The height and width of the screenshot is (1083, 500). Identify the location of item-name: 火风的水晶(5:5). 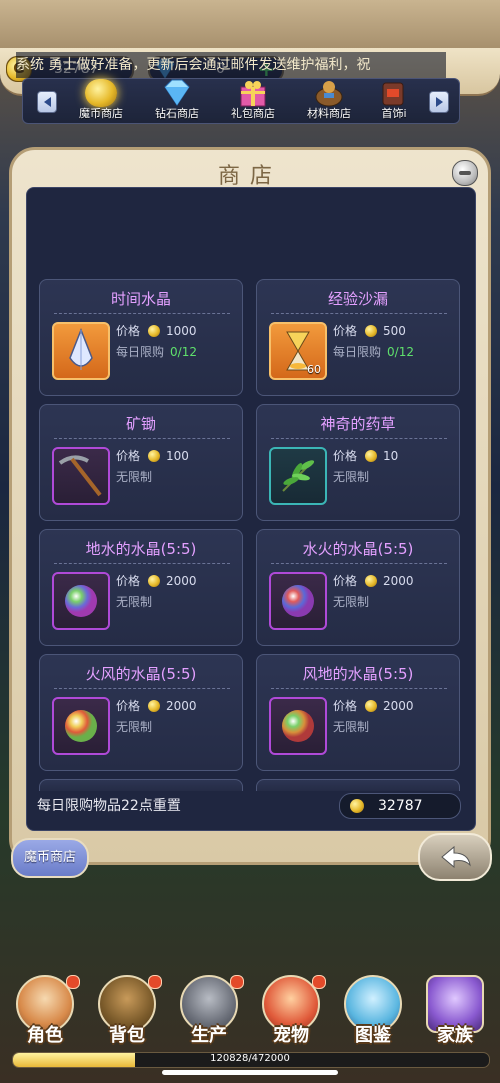
(141, 674).